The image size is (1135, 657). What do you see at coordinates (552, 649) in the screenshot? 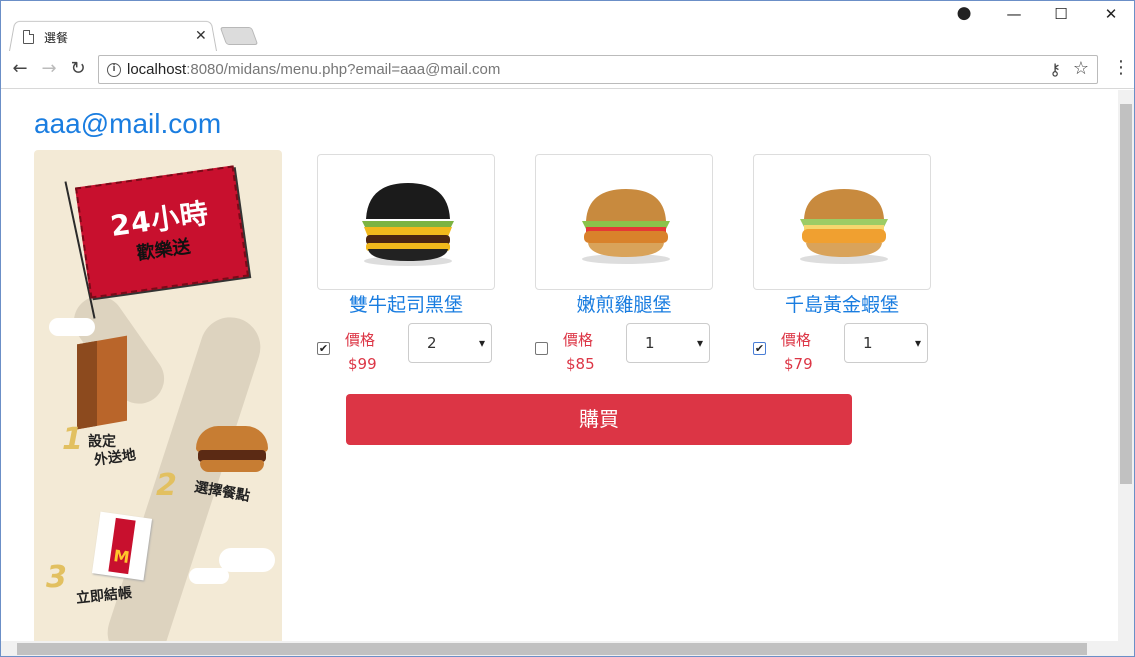
I see `horizontal-scroll-thumb` at bounding box center [552, 649].